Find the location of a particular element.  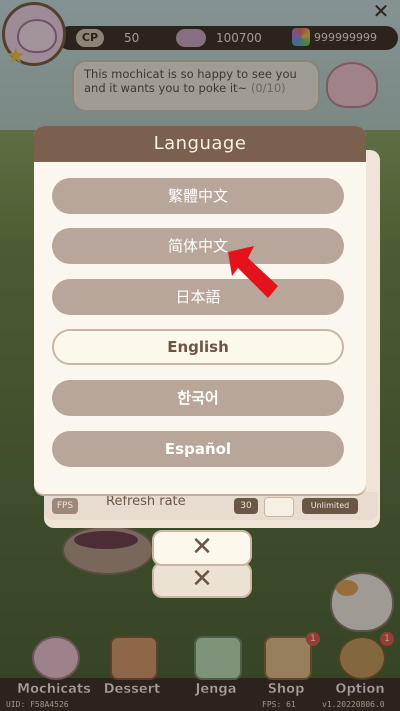

close-language-button: ✕ is located at coordinates (202, 548).